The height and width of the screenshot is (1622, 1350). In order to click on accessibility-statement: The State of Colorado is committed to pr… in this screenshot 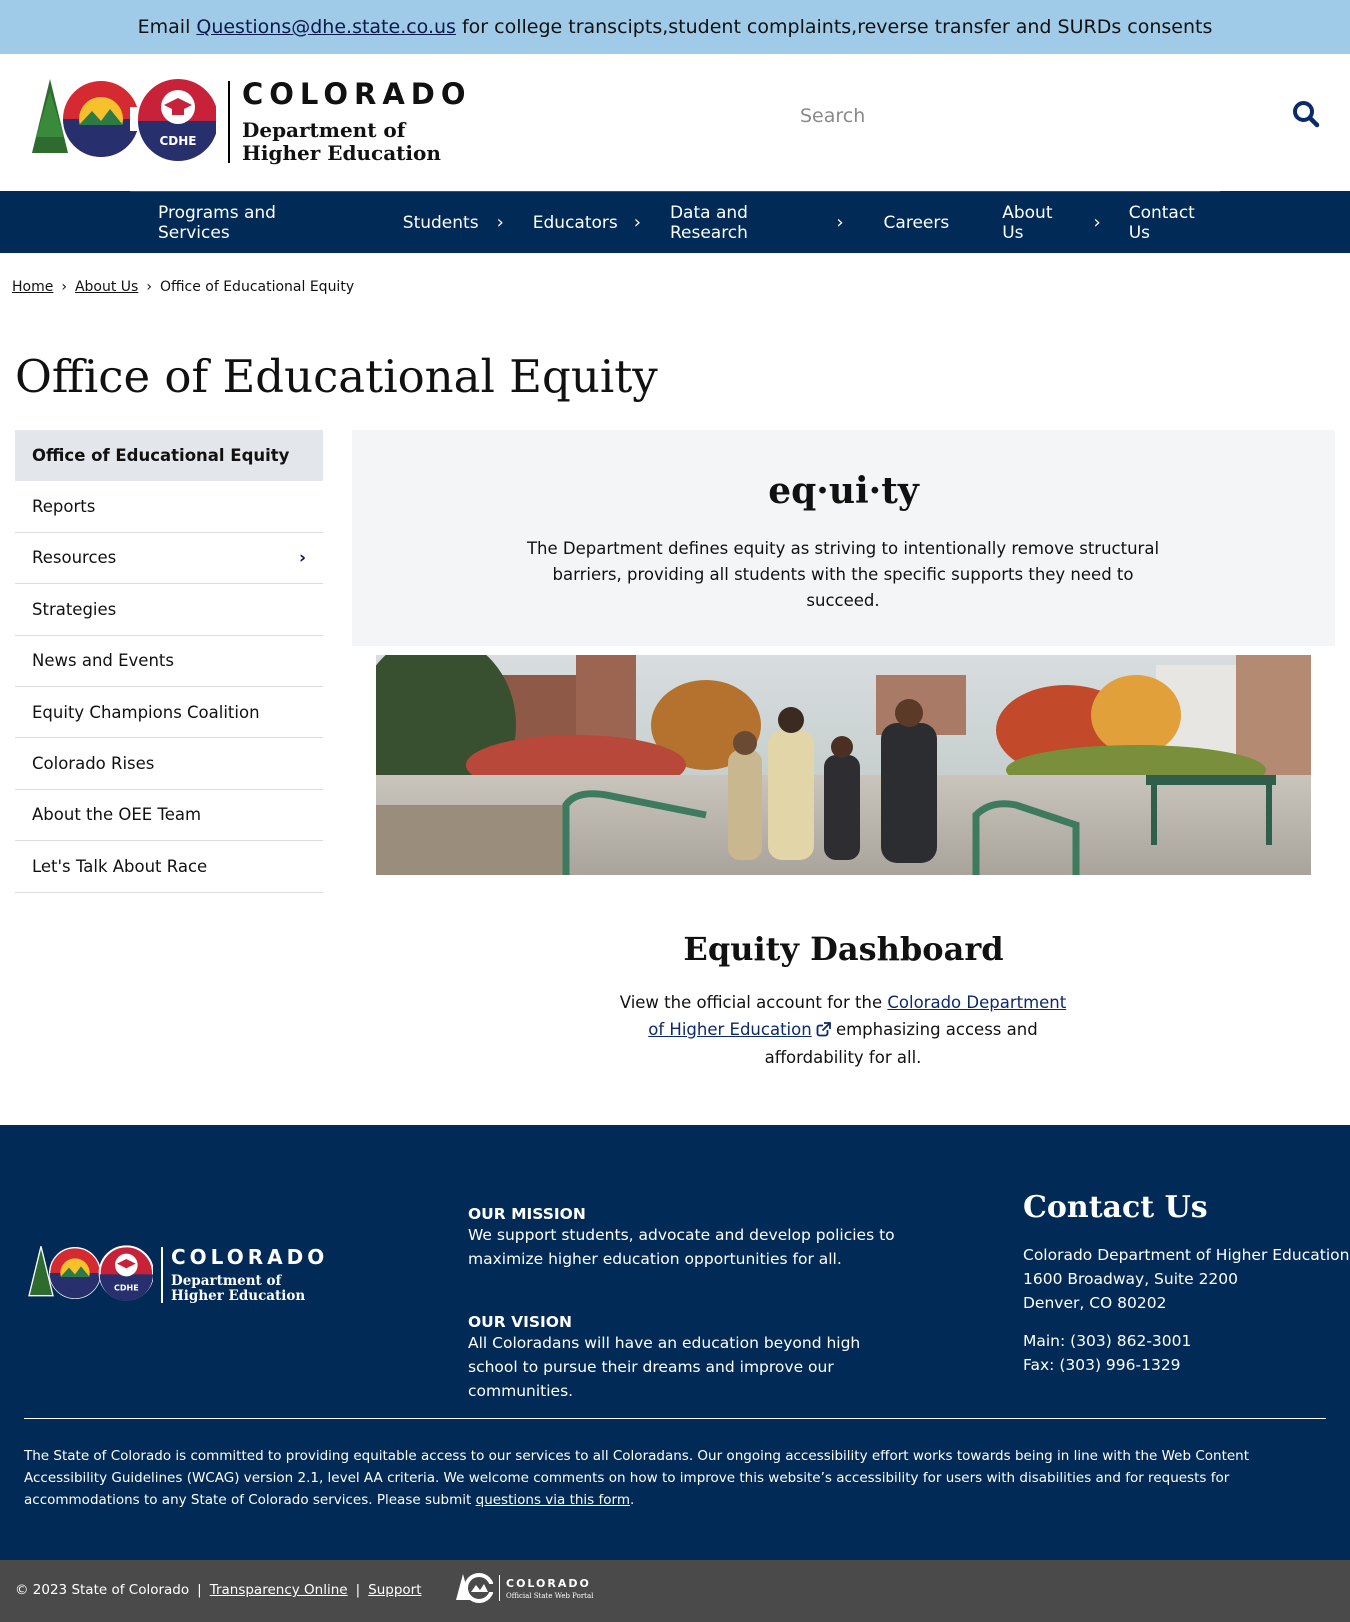, I will do `click(674, 1478)`.